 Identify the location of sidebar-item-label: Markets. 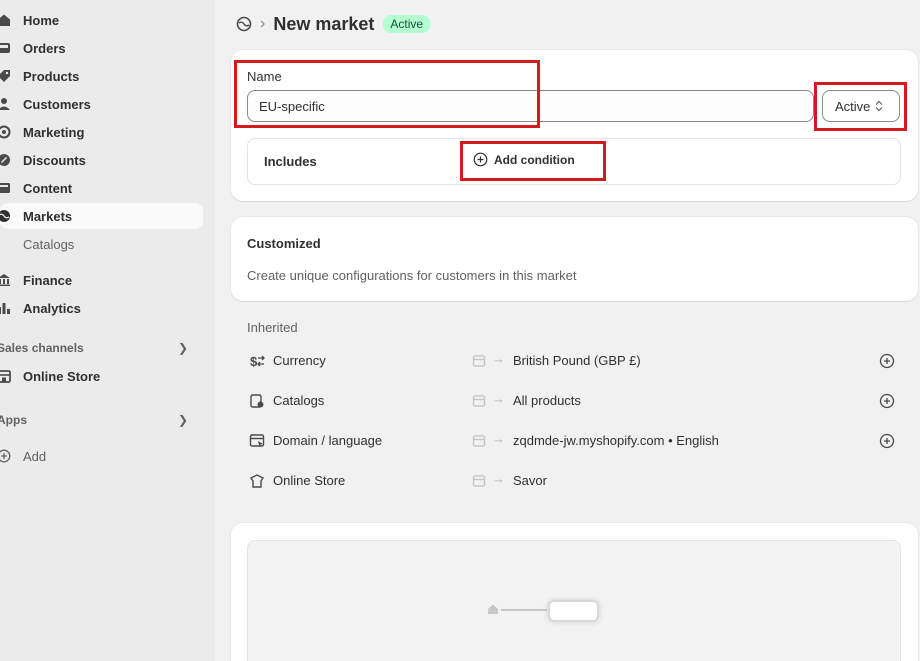
(48, 216).